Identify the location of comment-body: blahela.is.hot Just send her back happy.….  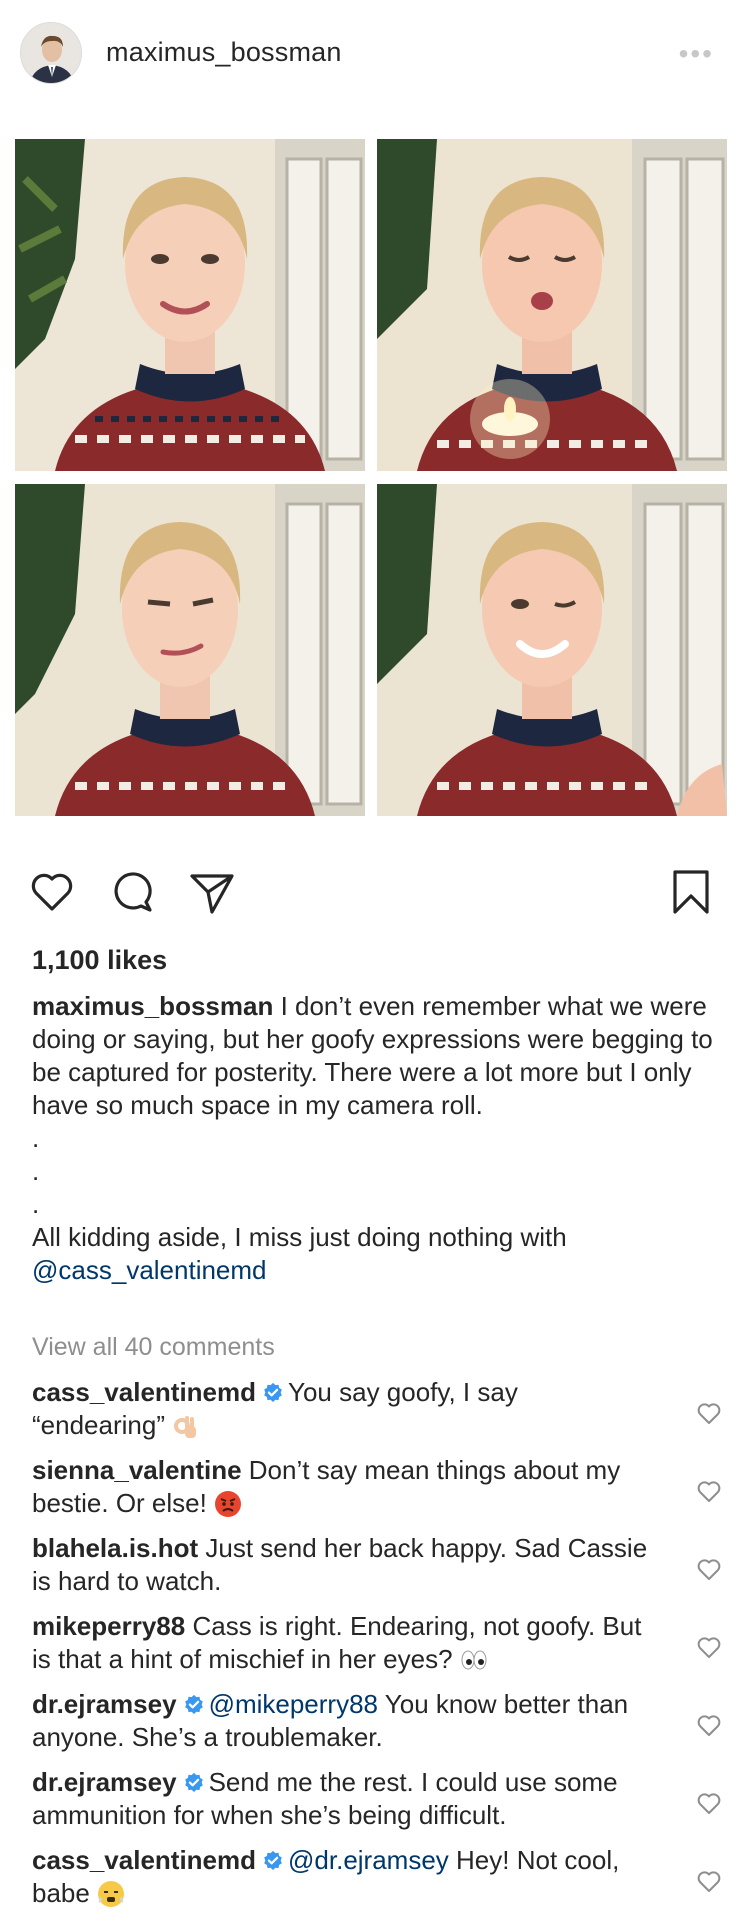
(342, 1565).